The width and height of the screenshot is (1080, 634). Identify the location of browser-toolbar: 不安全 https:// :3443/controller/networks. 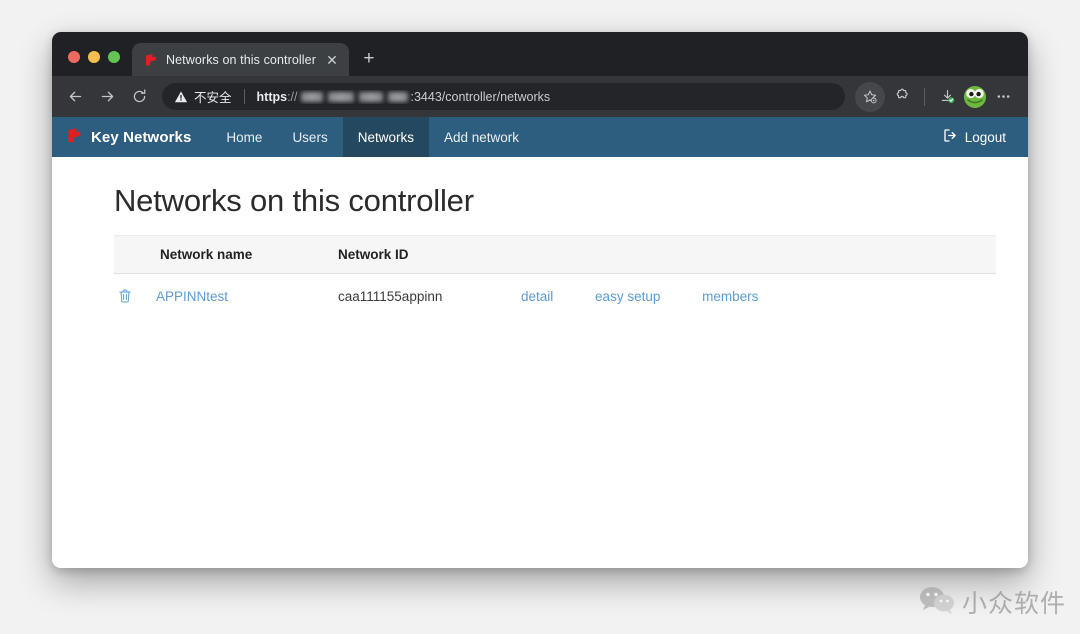
(540, 96).